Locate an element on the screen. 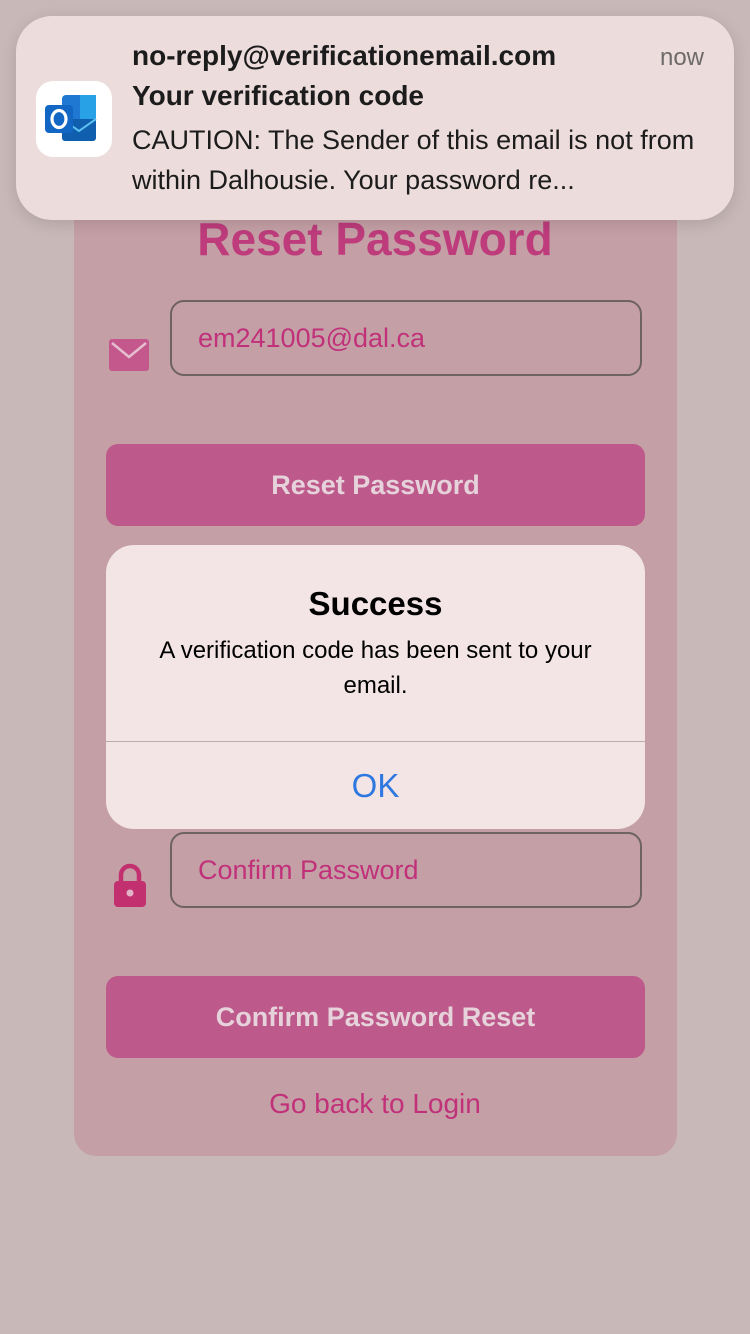 The height and width of the screenshot is (1334, 750). mail-icon is located at coordinates (129, 357).